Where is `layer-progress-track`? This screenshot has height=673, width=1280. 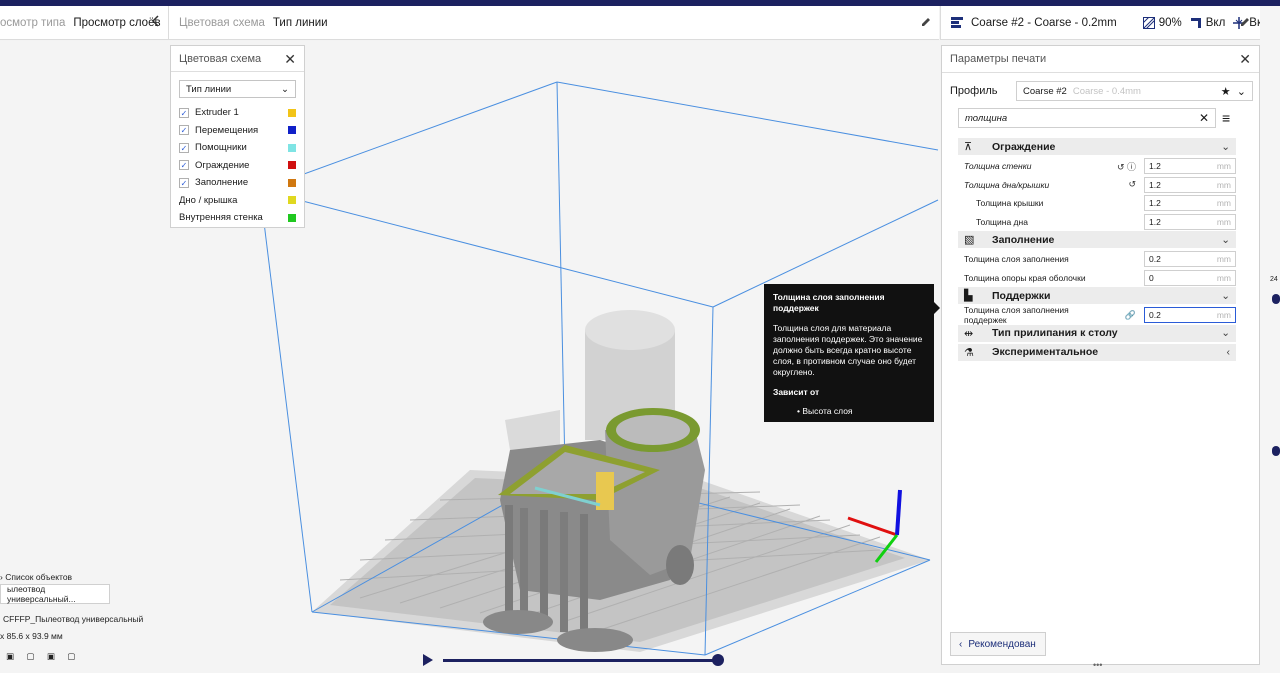 layer-progress-track is located at coordinates (580, 660).